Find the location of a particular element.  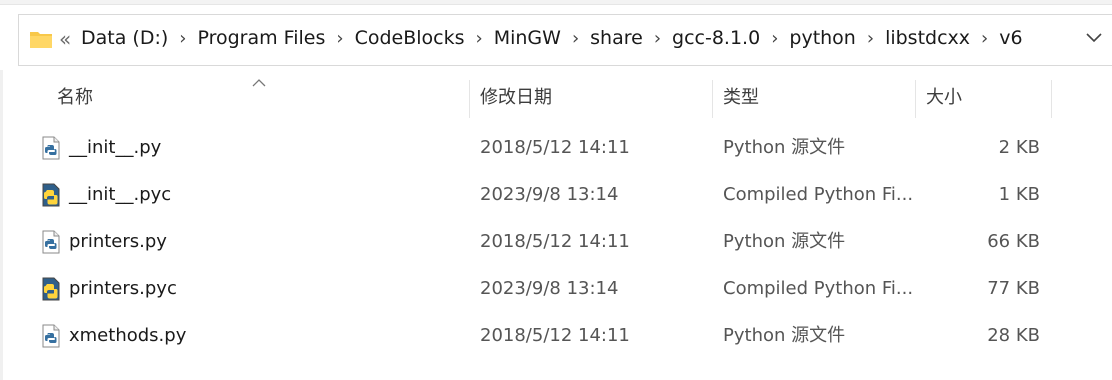

column-header-date: 修改日期 is located at coordinates (591, 98).